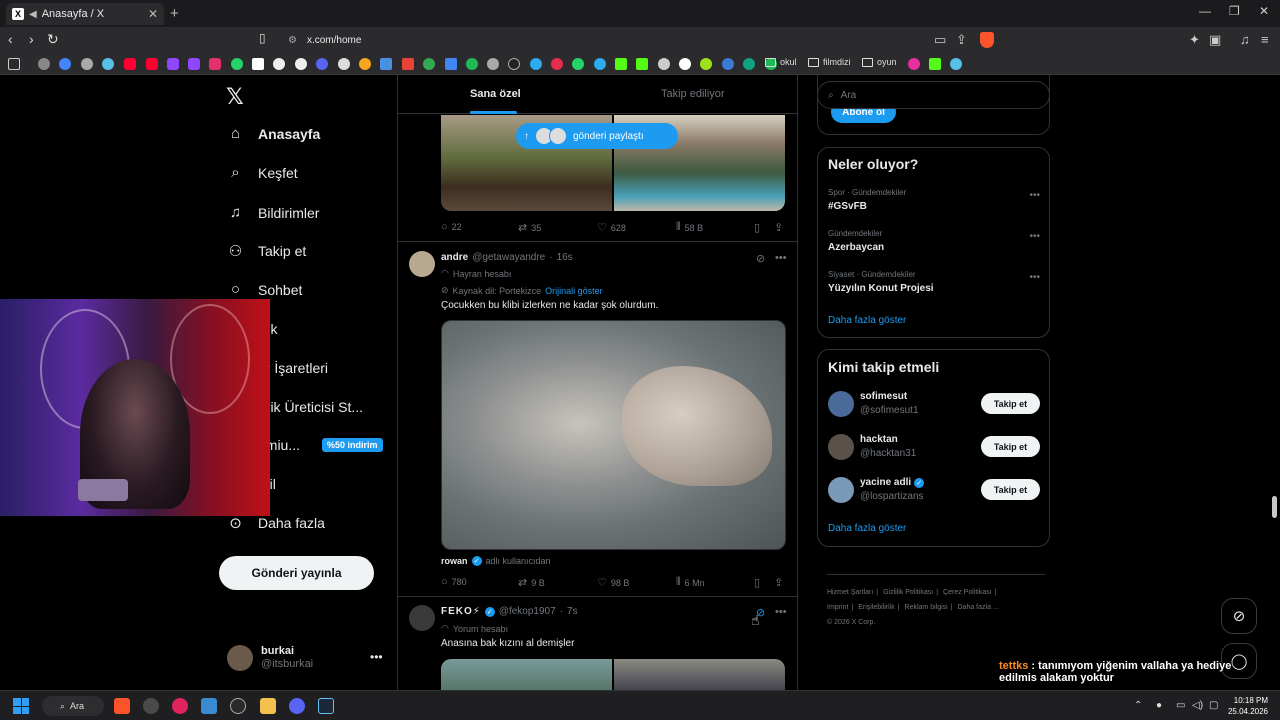 Image resolution: width=1280 pixels, height=720 pixels. I want to click on tab-for-you: Sana özel, so click(495, 94).